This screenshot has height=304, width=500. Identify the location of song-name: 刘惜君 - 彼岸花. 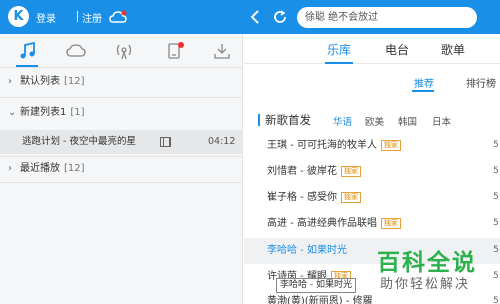
(302, 171).